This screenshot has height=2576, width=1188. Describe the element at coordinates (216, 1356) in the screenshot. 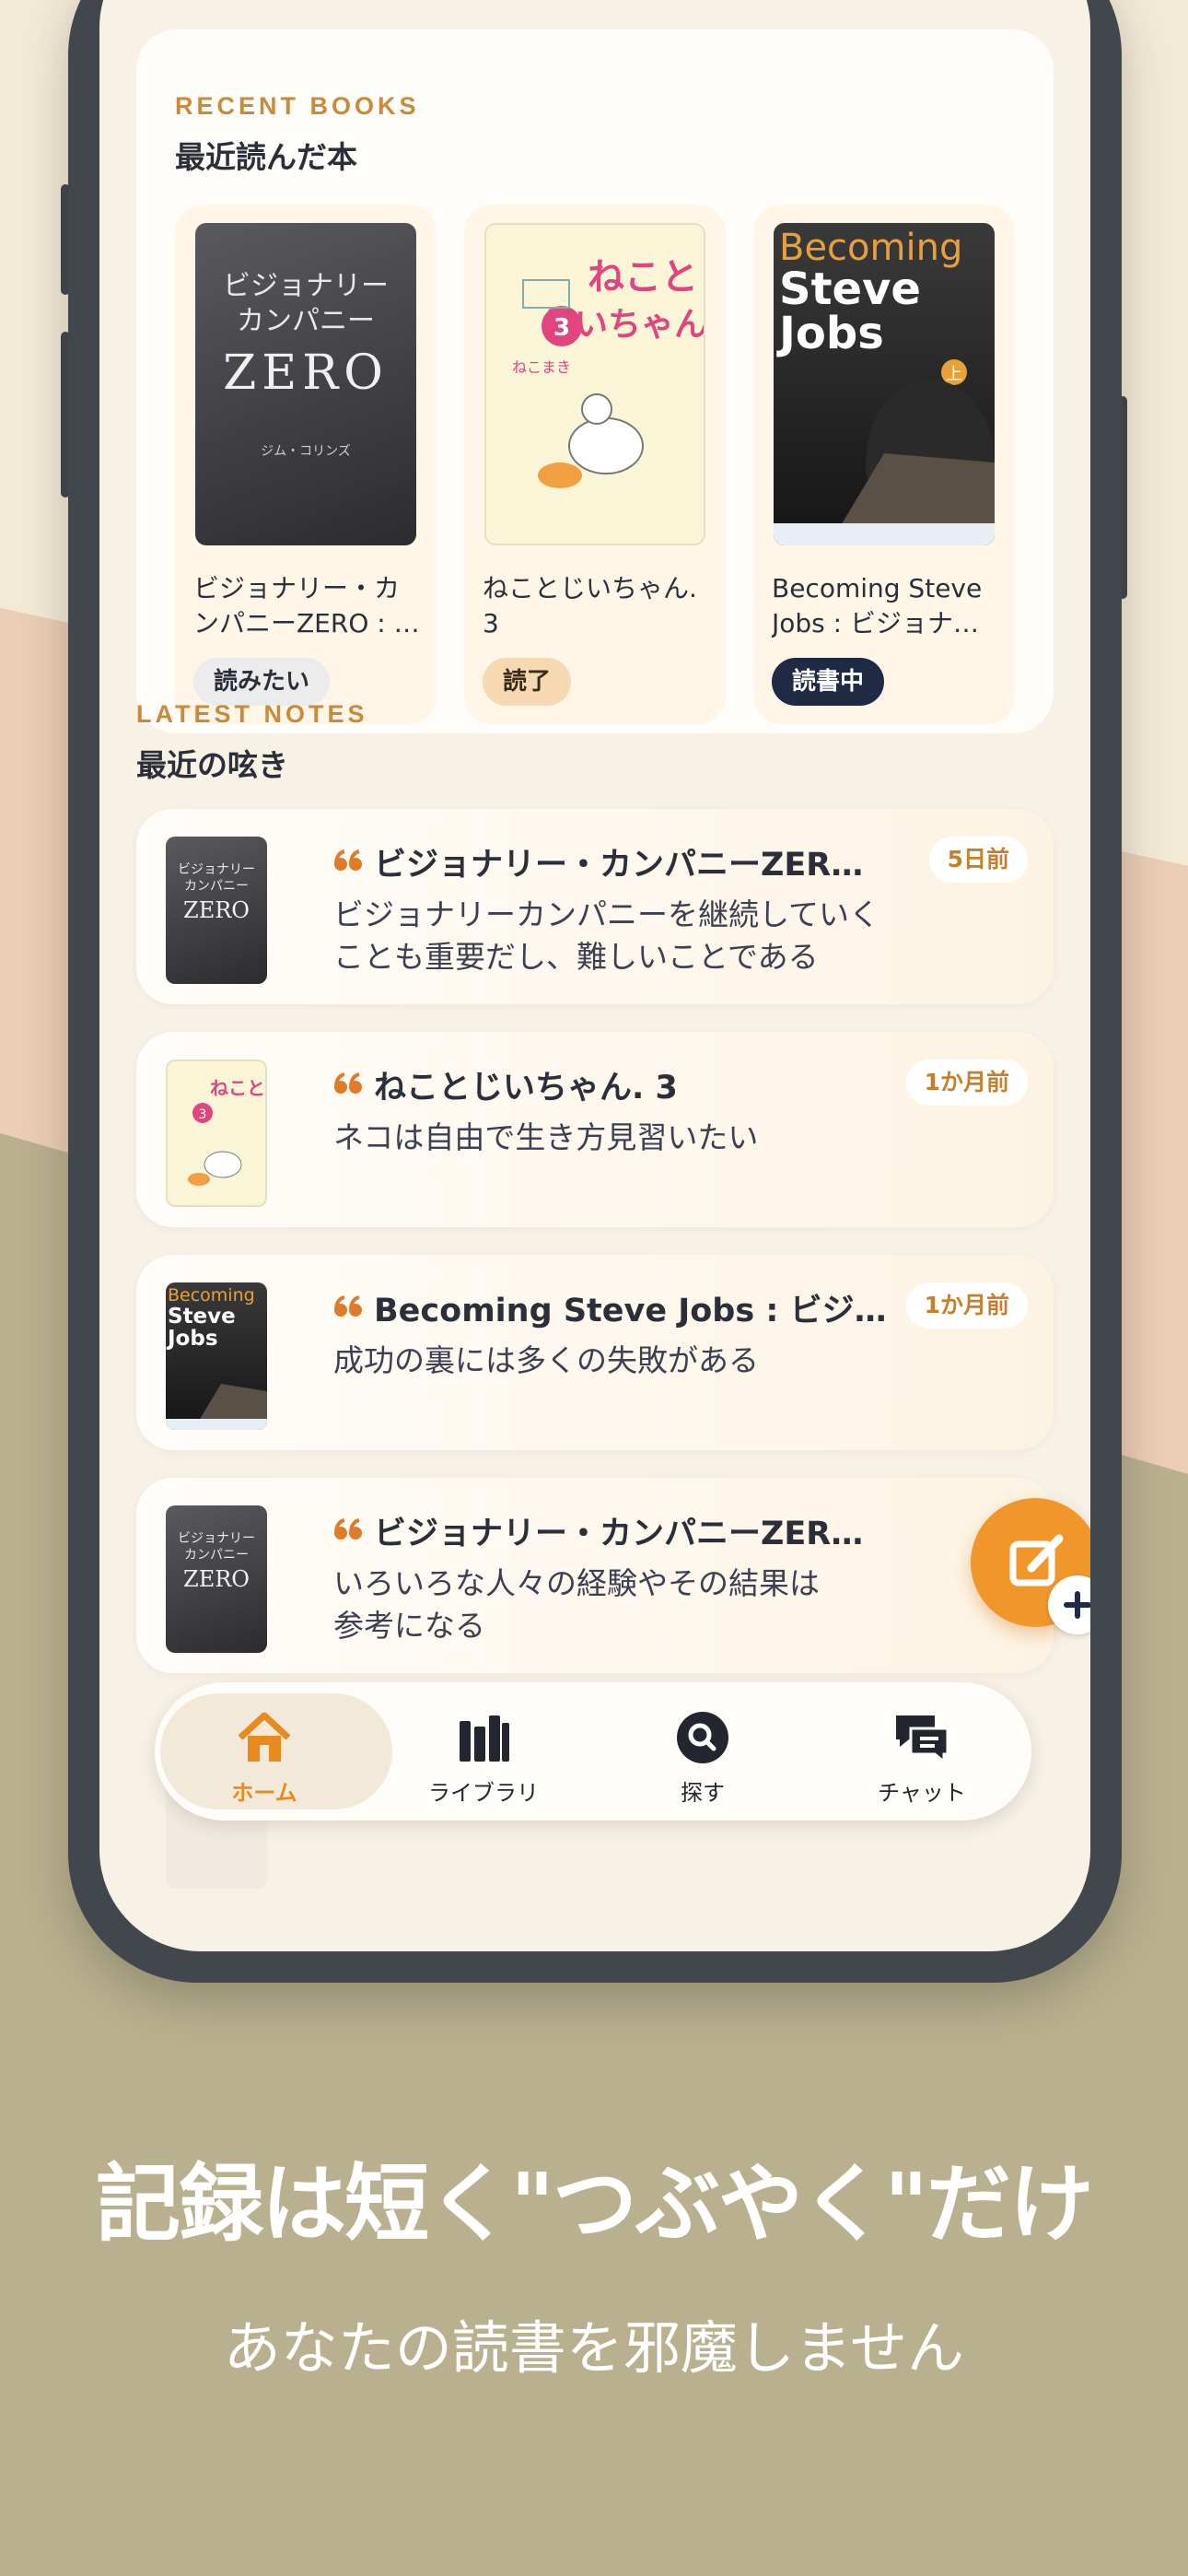

I see `note-book-thumbnail: Becoming Steve Jobs` at that location.